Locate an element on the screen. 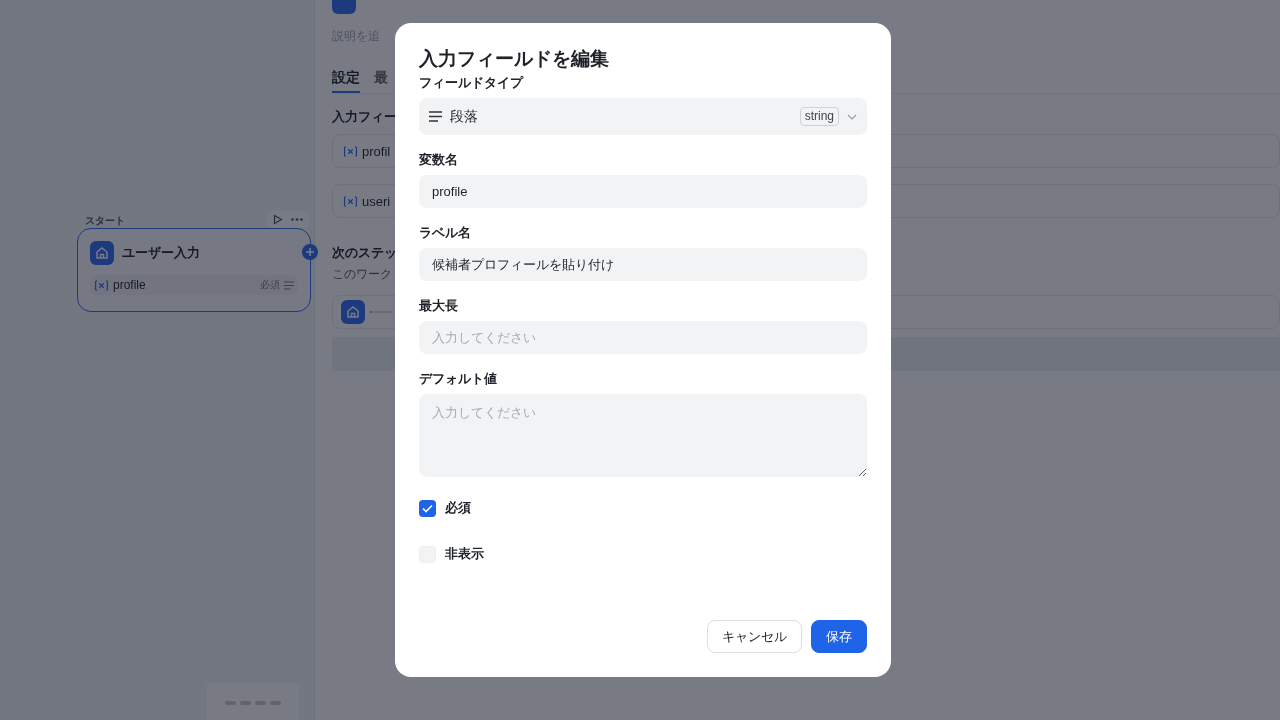 The width and height of the screenshot is (1280, 720). field-label: フィールドタイプ is located at coordinates (472, 83).